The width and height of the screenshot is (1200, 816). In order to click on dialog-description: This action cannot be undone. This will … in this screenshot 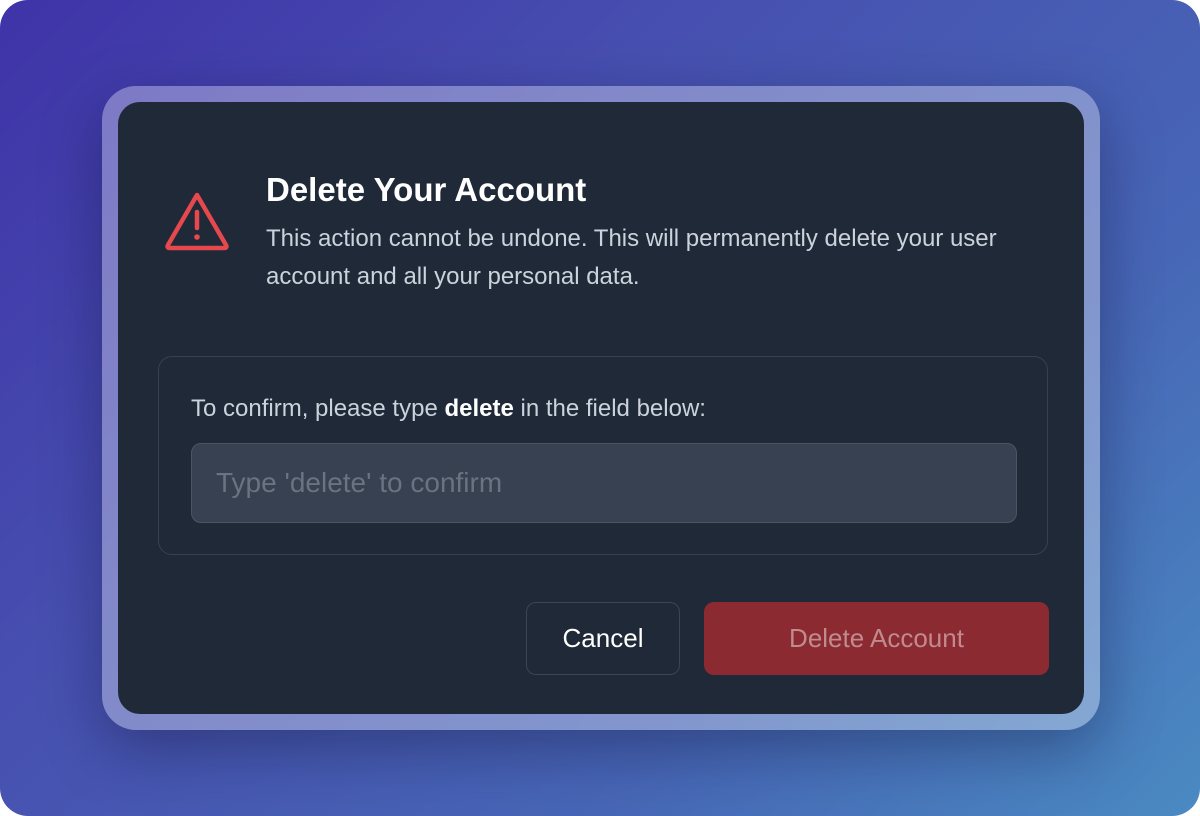, I will do `click(631, 257)`.